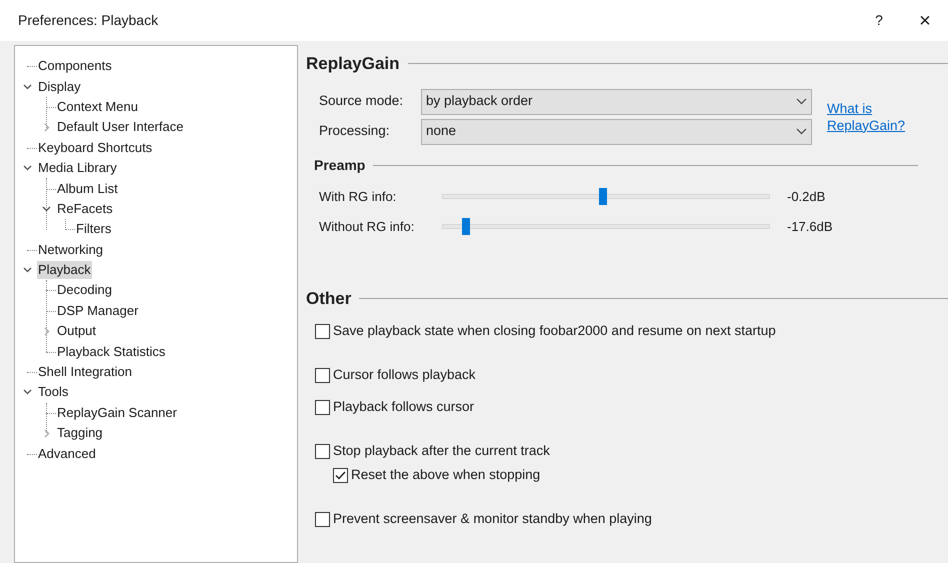 This screenshot has width=948, height=563. I want to click on tree-item: Filters, so click(93, 229).